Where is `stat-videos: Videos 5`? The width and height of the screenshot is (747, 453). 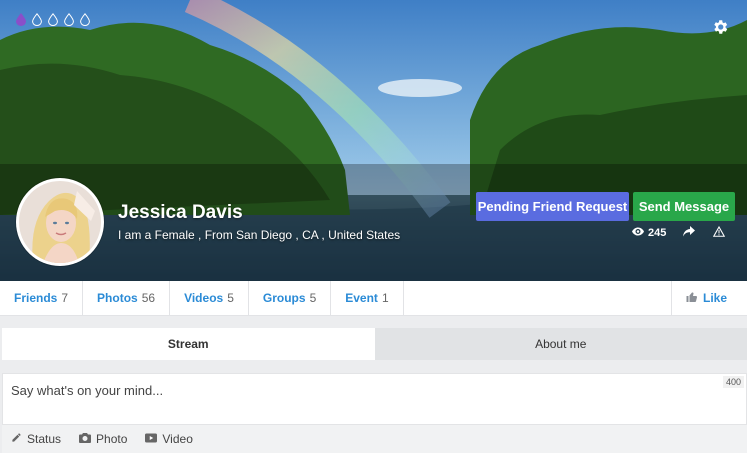 stat-videos: Videos 5 is located at coordinates (209, 298).